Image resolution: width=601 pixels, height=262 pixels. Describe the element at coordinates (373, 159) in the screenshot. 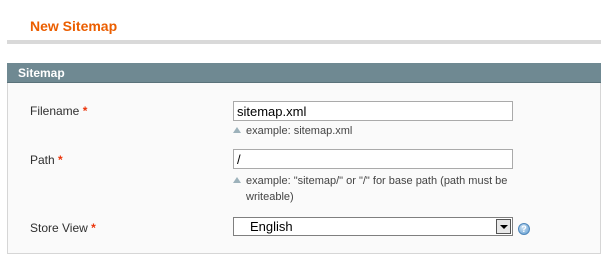

I see `path-input` at that location.